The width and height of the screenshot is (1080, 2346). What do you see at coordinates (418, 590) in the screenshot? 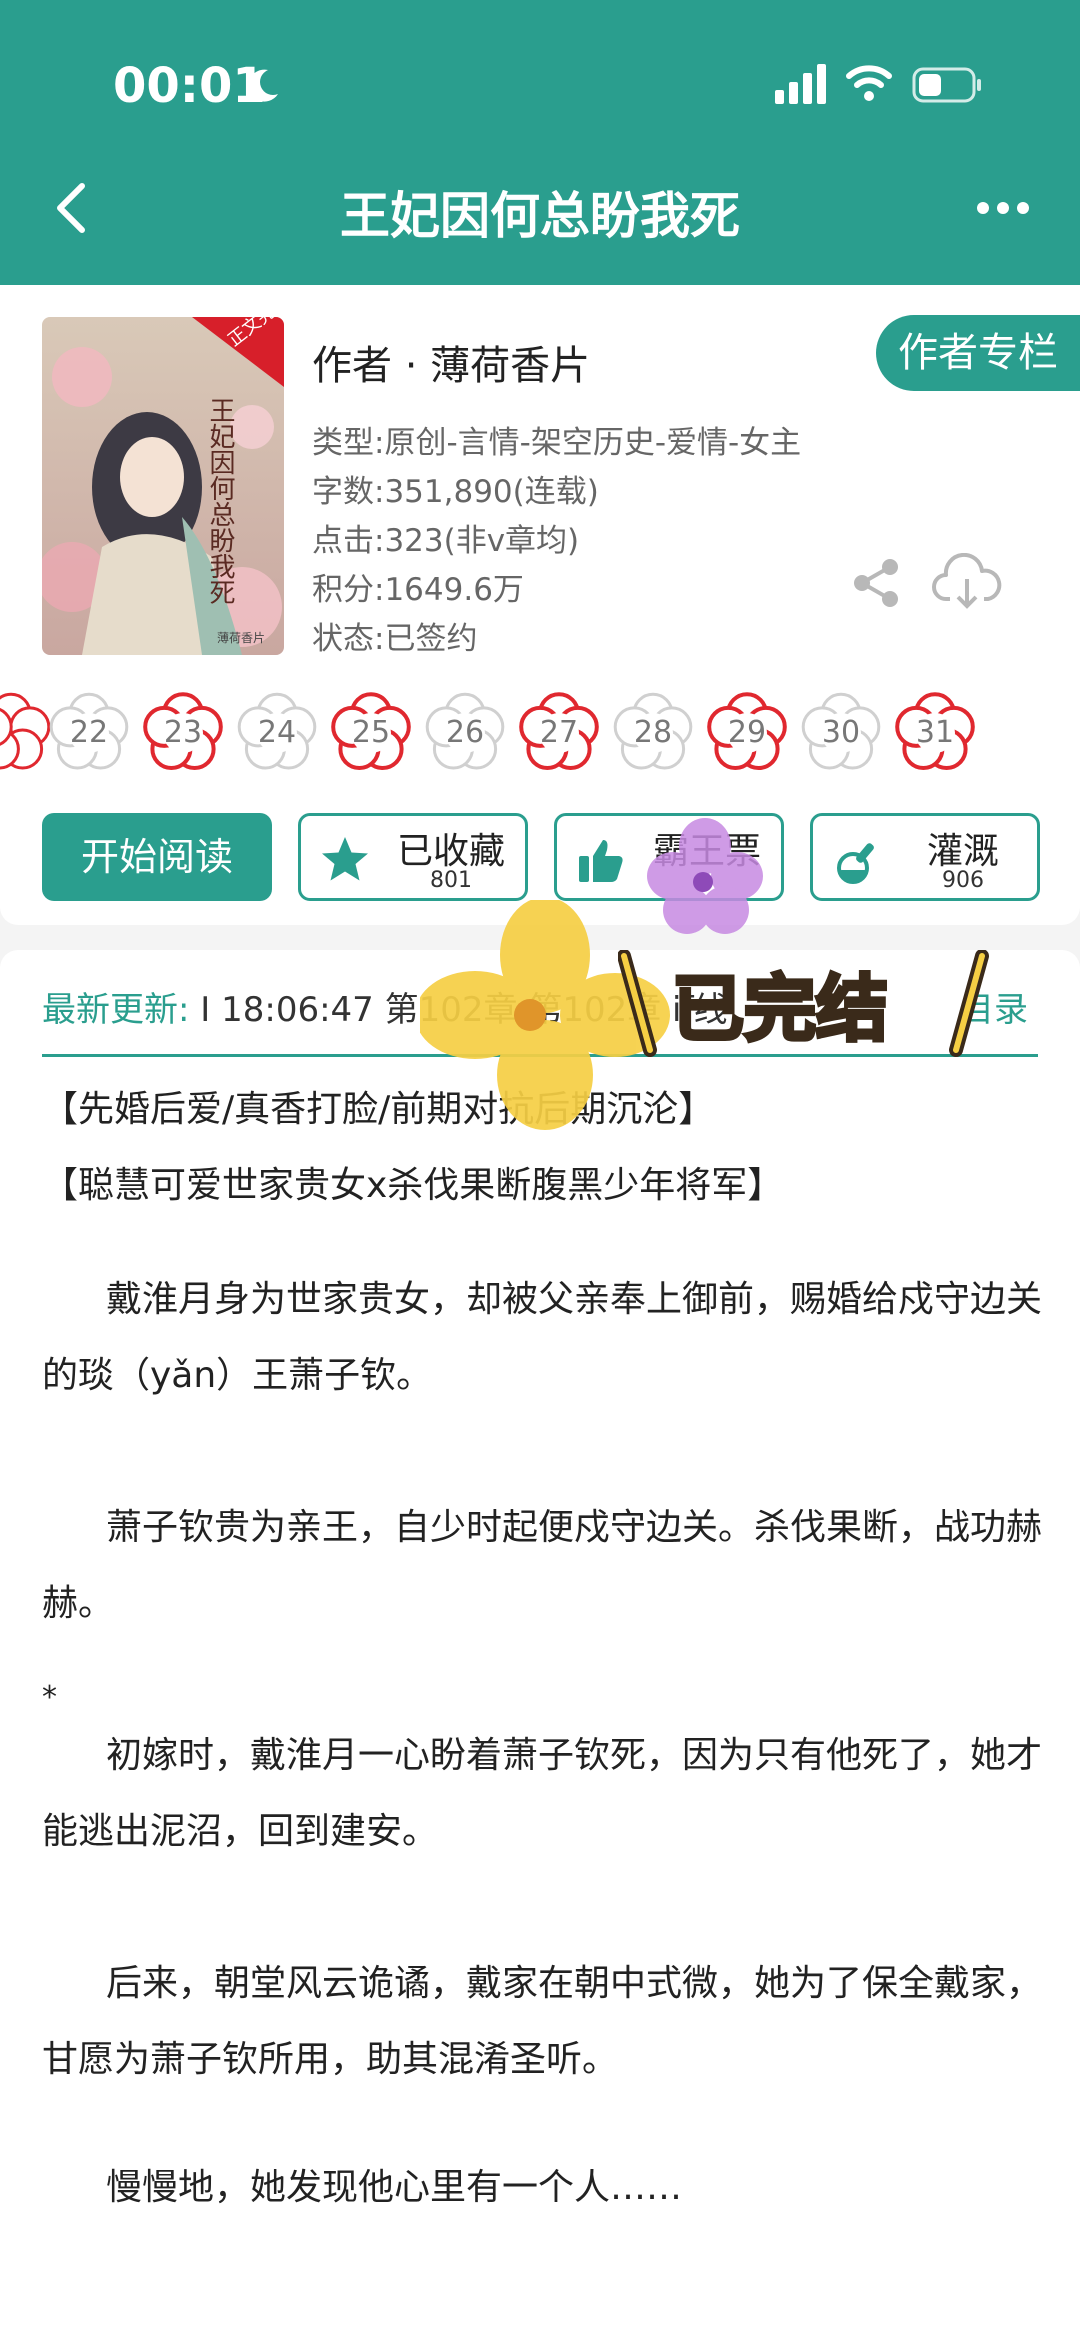
I see `book-score: 积分:1649.6万` at bounding box center [418, 590].